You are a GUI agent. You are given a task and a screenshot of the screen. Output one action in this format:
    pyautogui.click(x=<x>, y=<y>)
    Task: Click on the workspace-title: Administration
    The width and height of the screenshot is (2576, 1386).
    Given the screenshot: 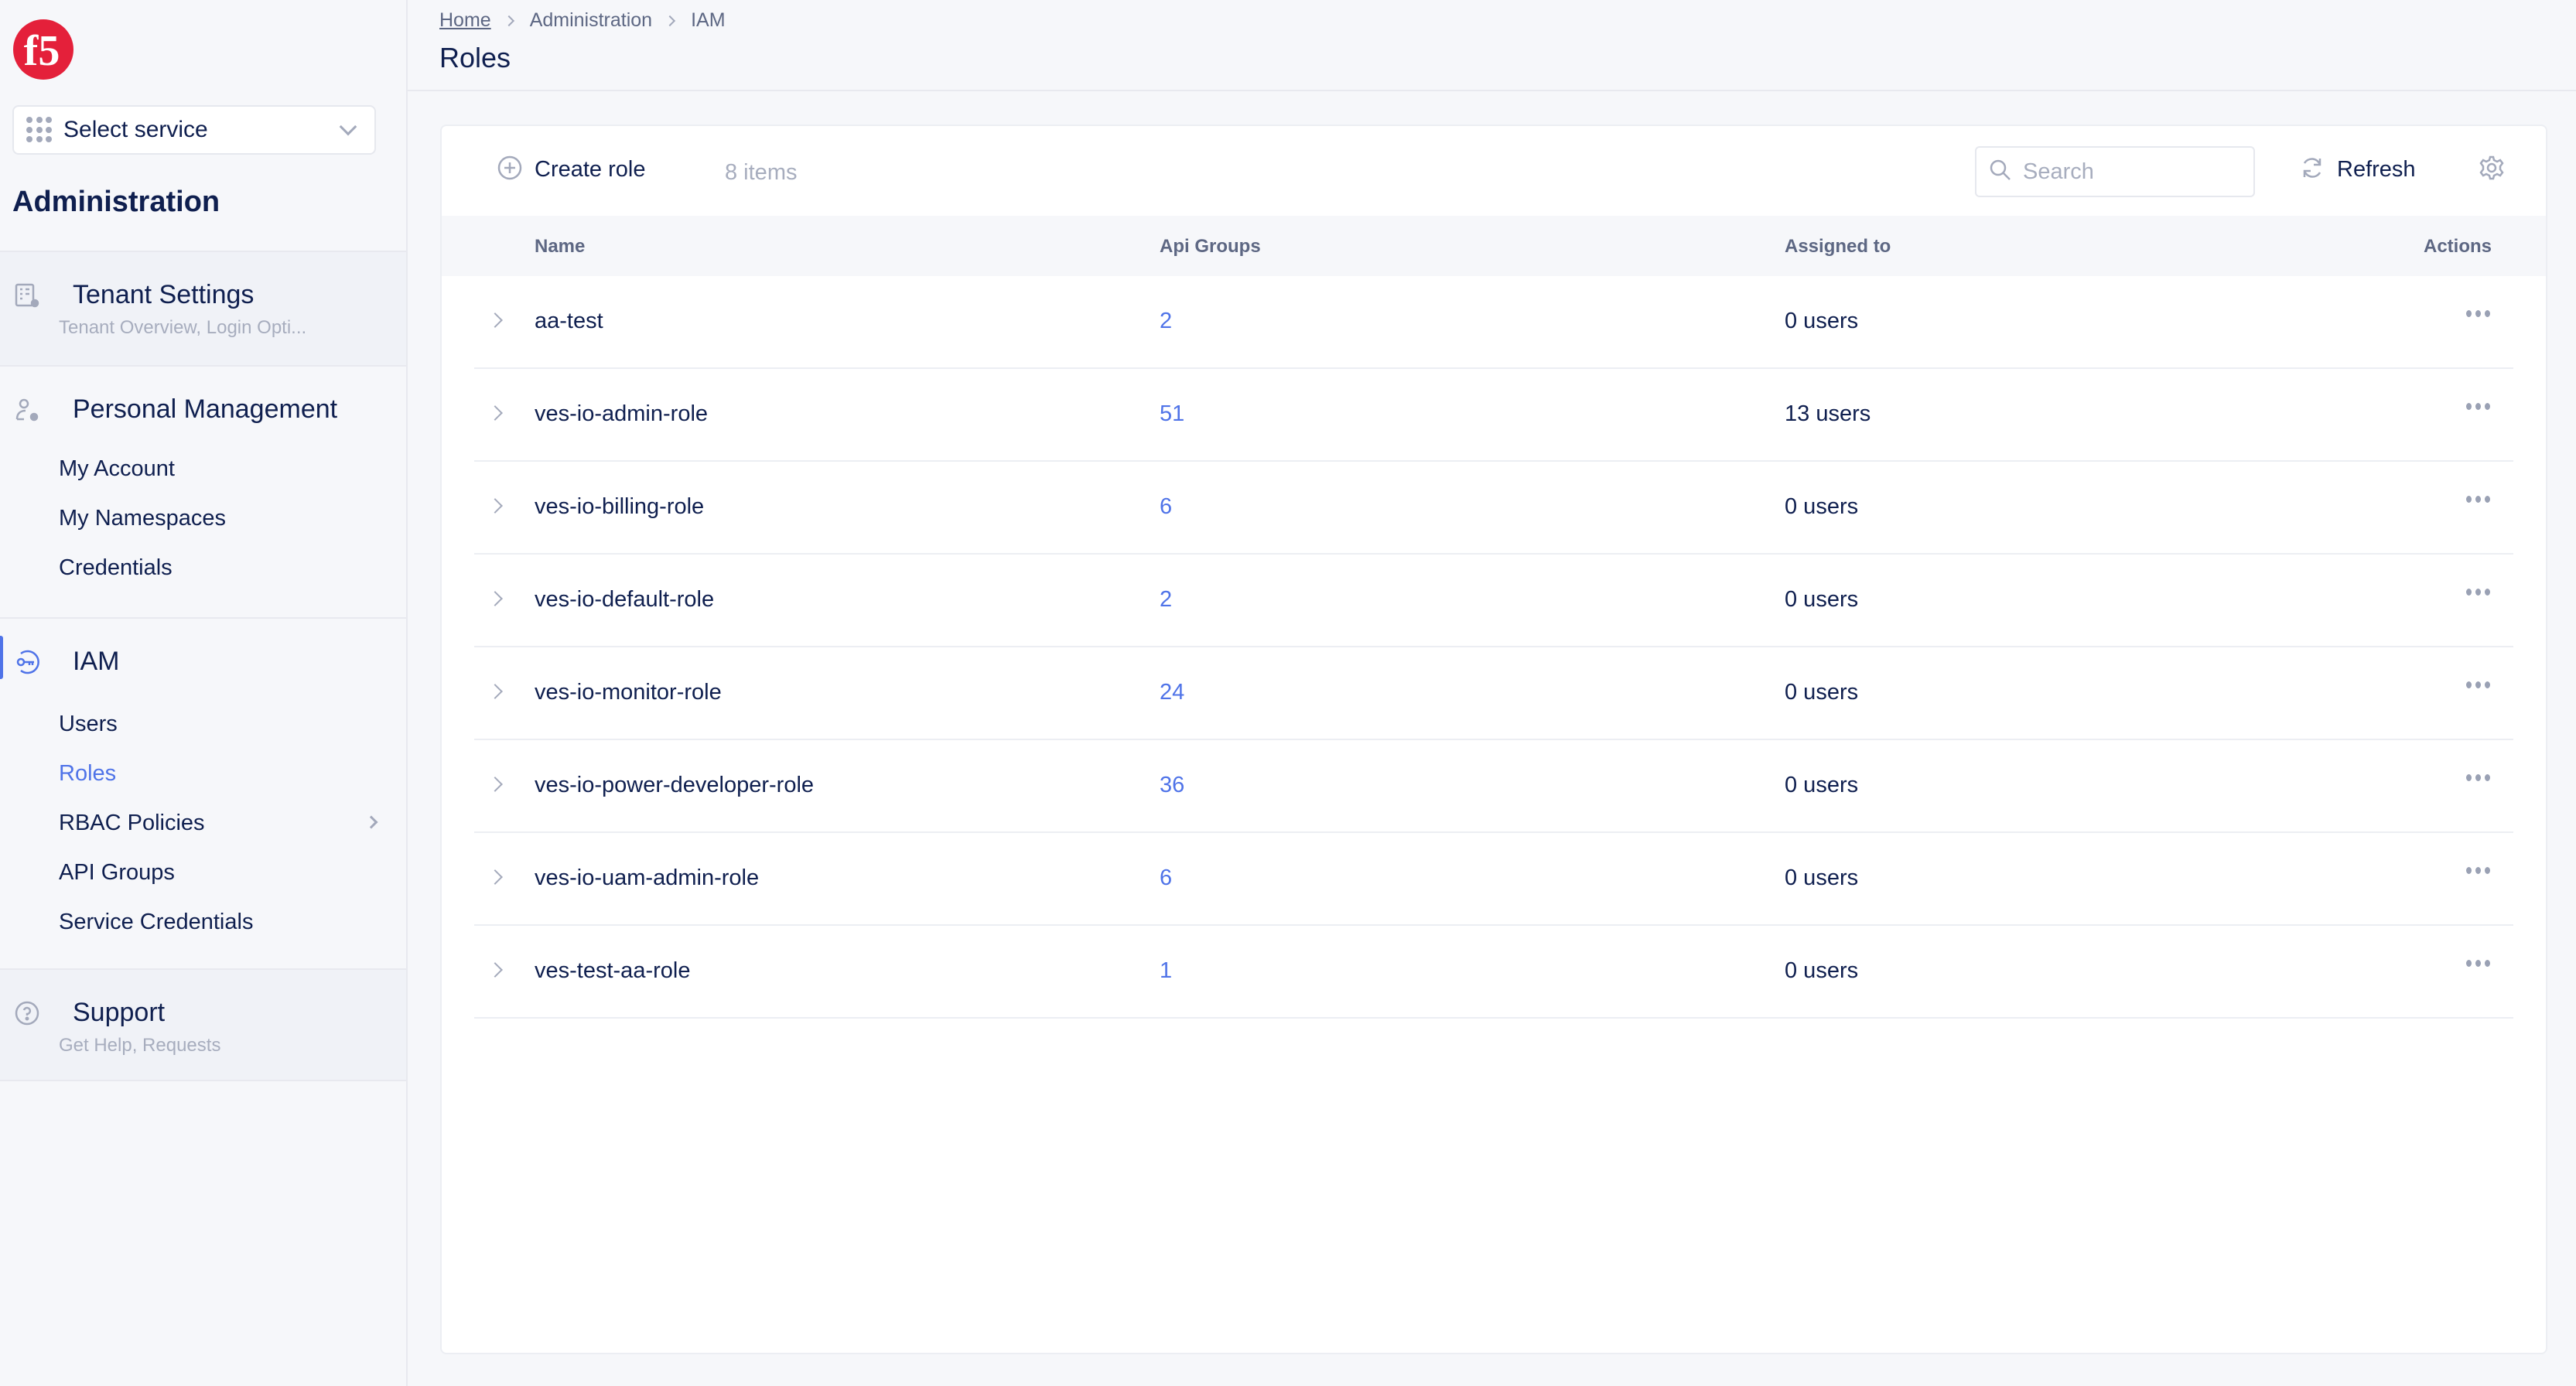 What is the action you would take?
    pyautogui.click(x=116, y=202)
    